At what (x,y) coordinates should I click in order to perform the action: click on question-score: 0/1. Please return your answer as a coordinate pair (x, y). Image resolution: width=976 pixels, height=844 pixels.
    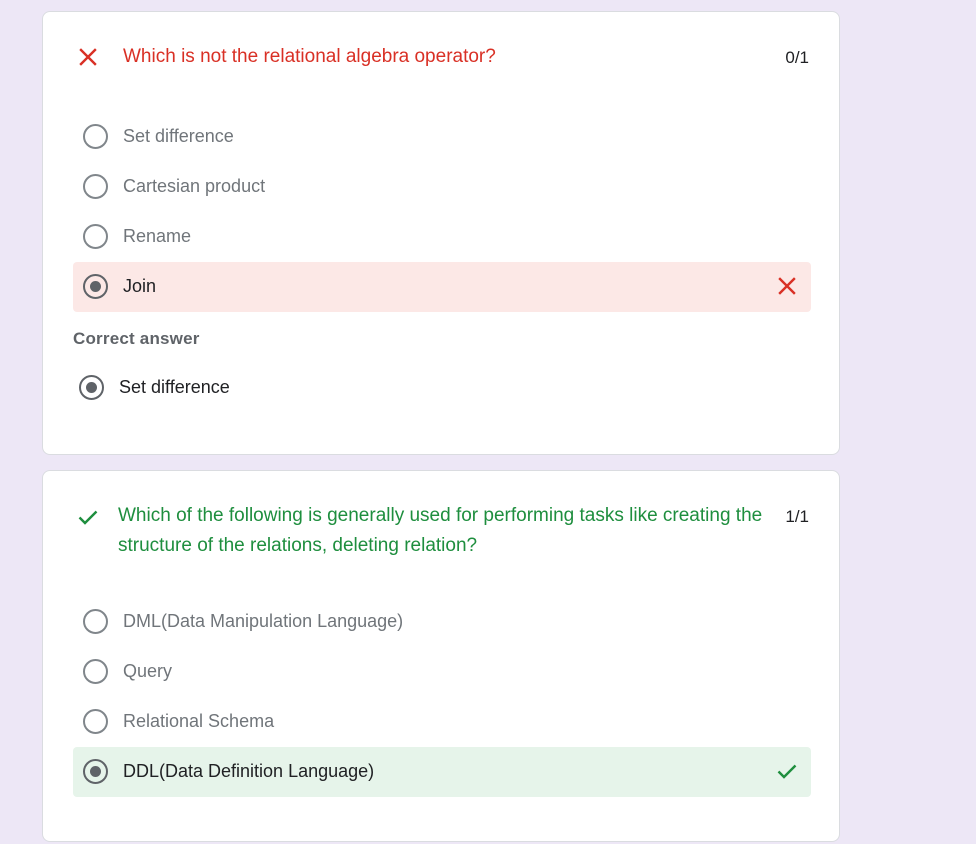
    Looking at the image, I should click on (797, 57).